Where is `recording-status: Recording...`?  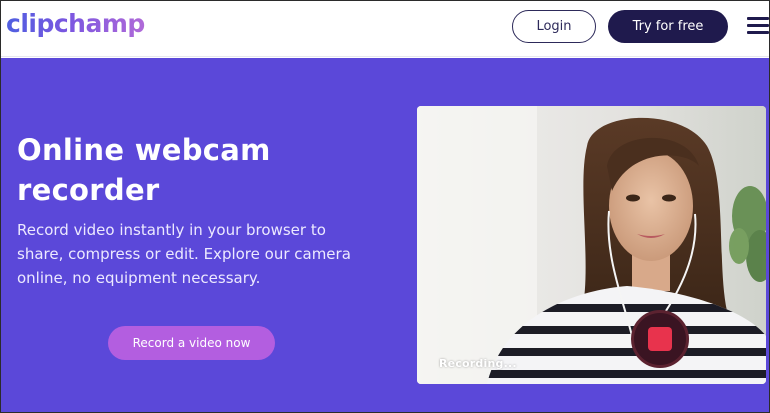 recording-status: Recording... is located at coordinates (478, 363).